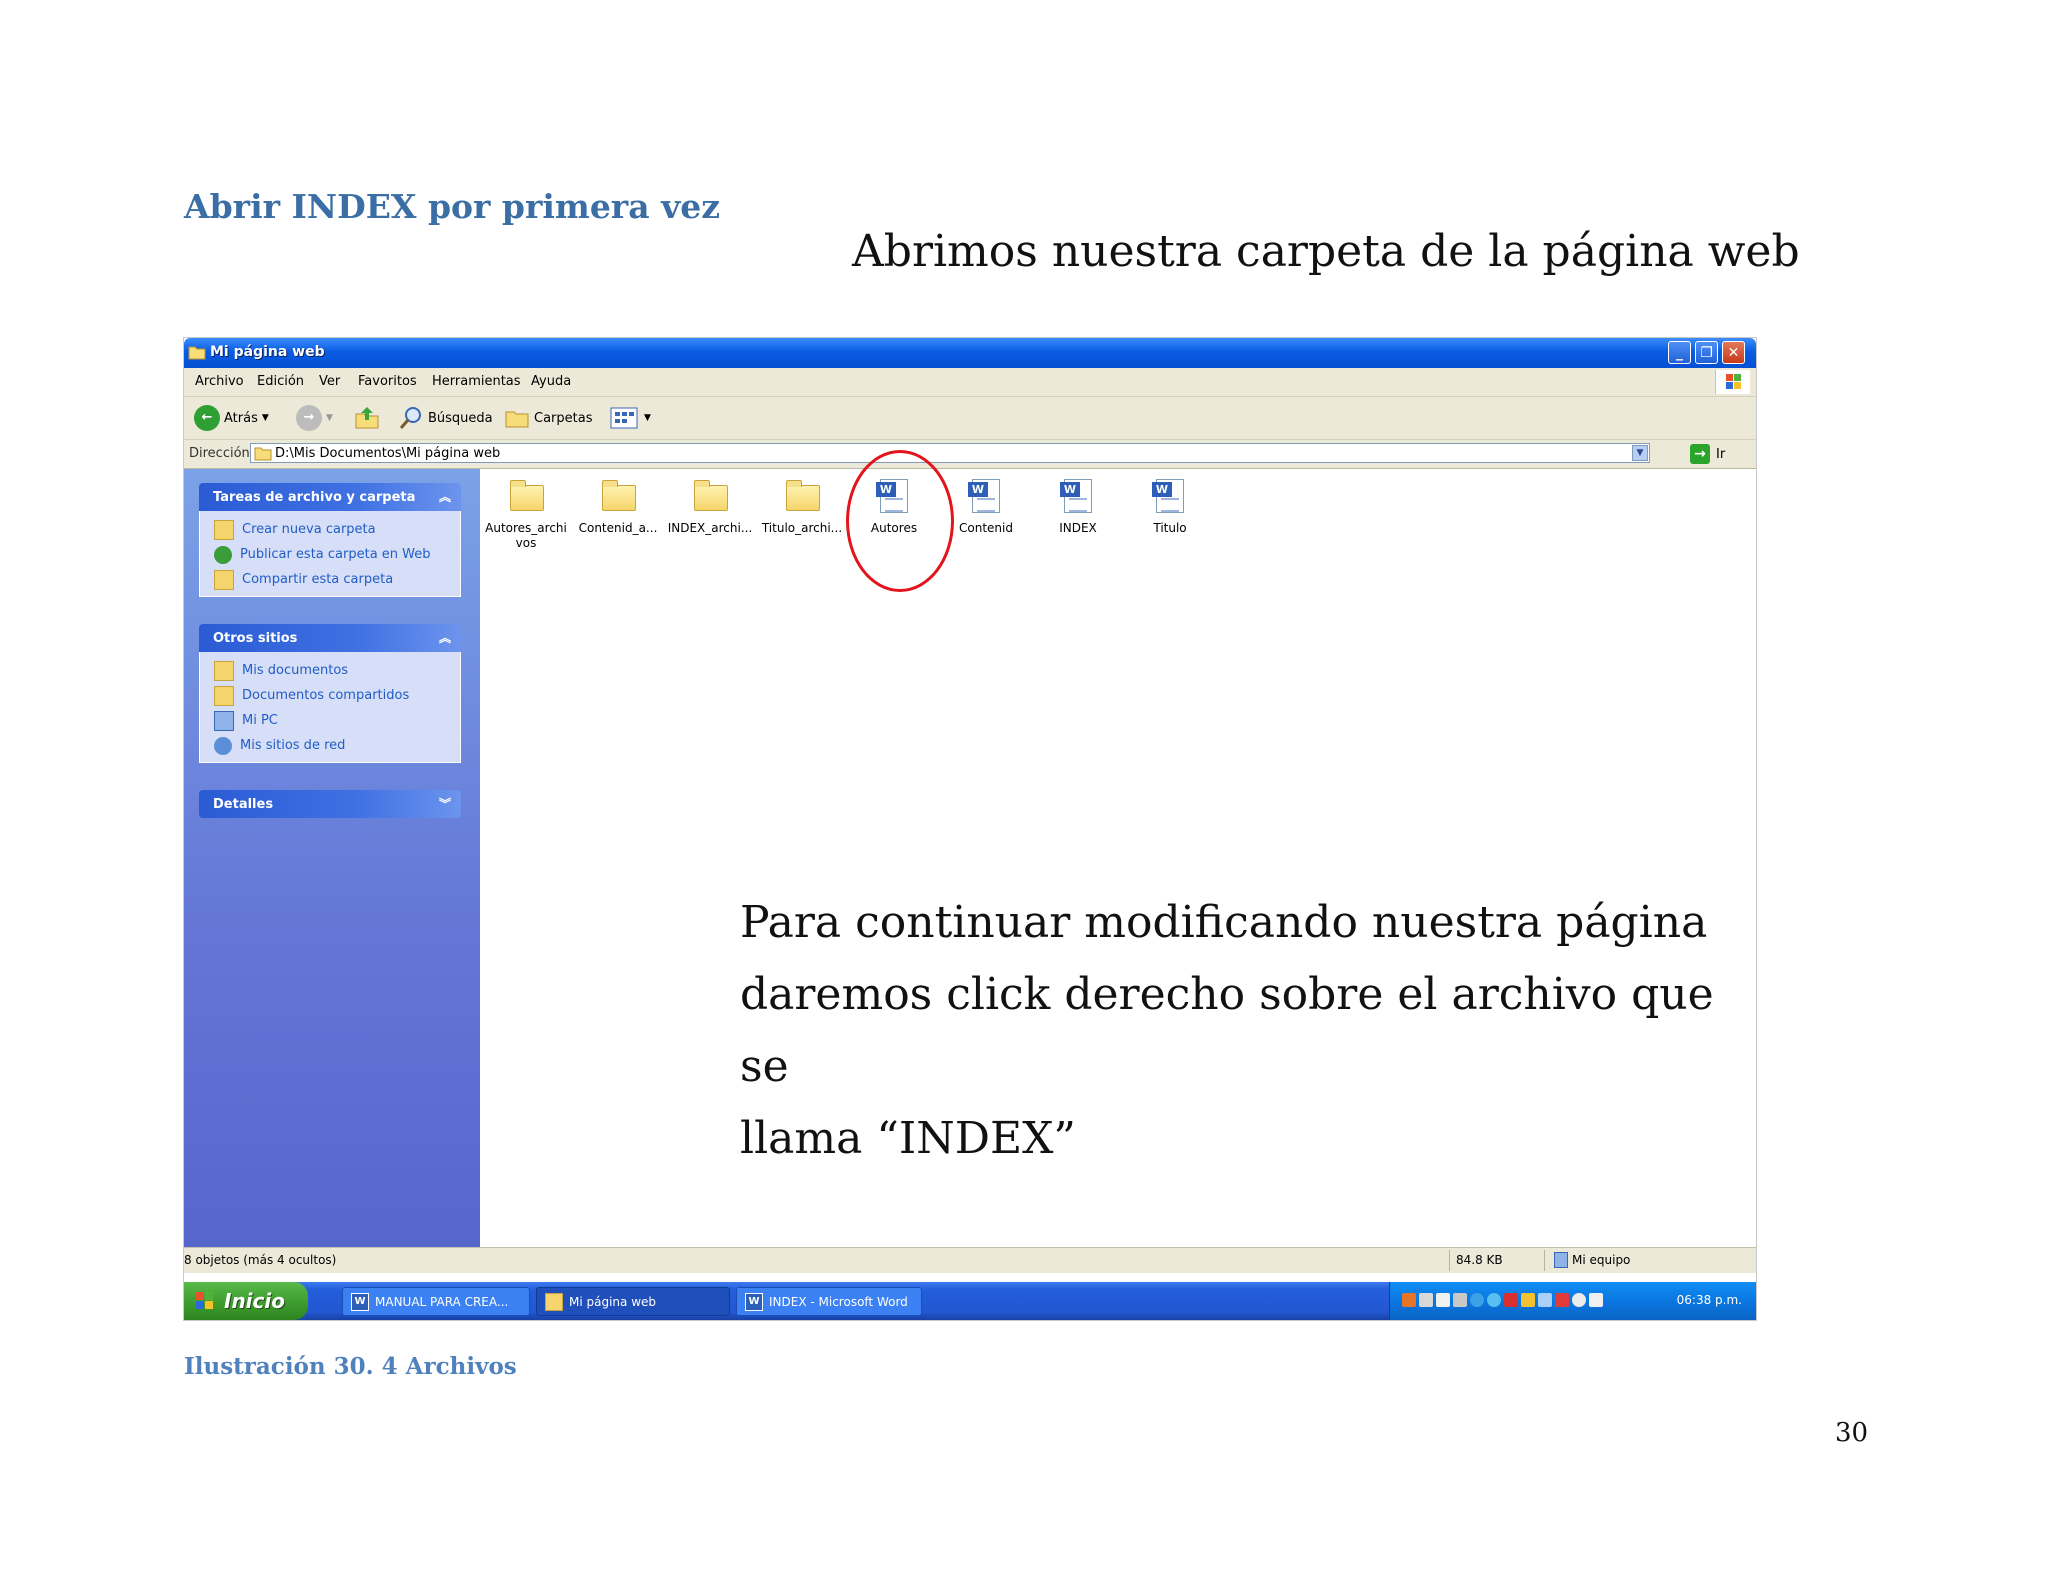 The image size is (2048, 1582). Describe the element at coordinates (224, 670) in the screenshot. I see `documents-folder-icon` at that location.